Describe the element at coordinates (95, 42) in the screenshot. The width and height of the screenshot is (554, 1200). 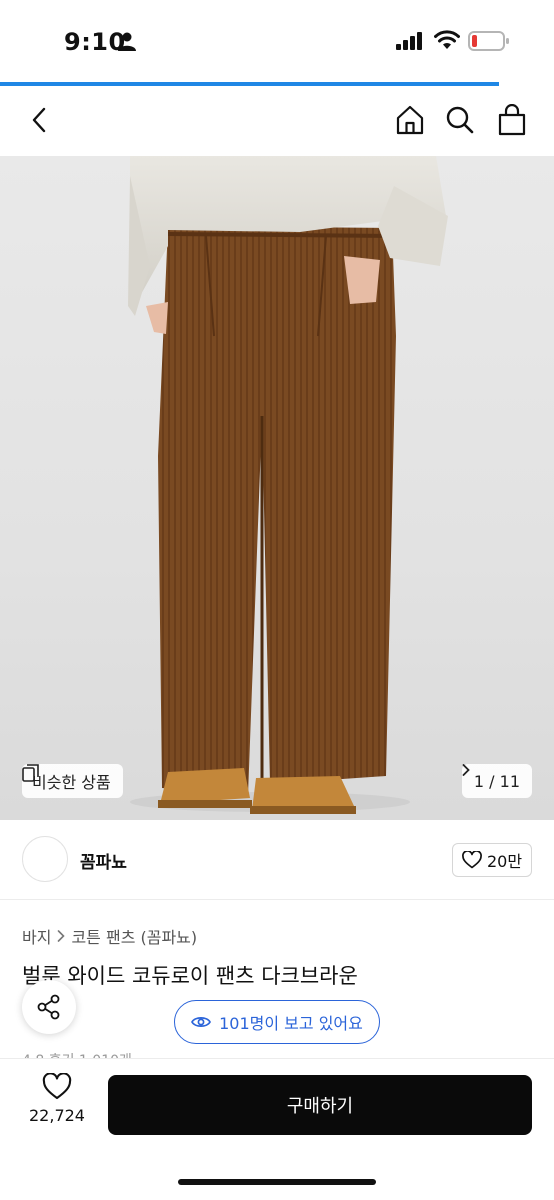
I see `status-time: 9:10` at that location.